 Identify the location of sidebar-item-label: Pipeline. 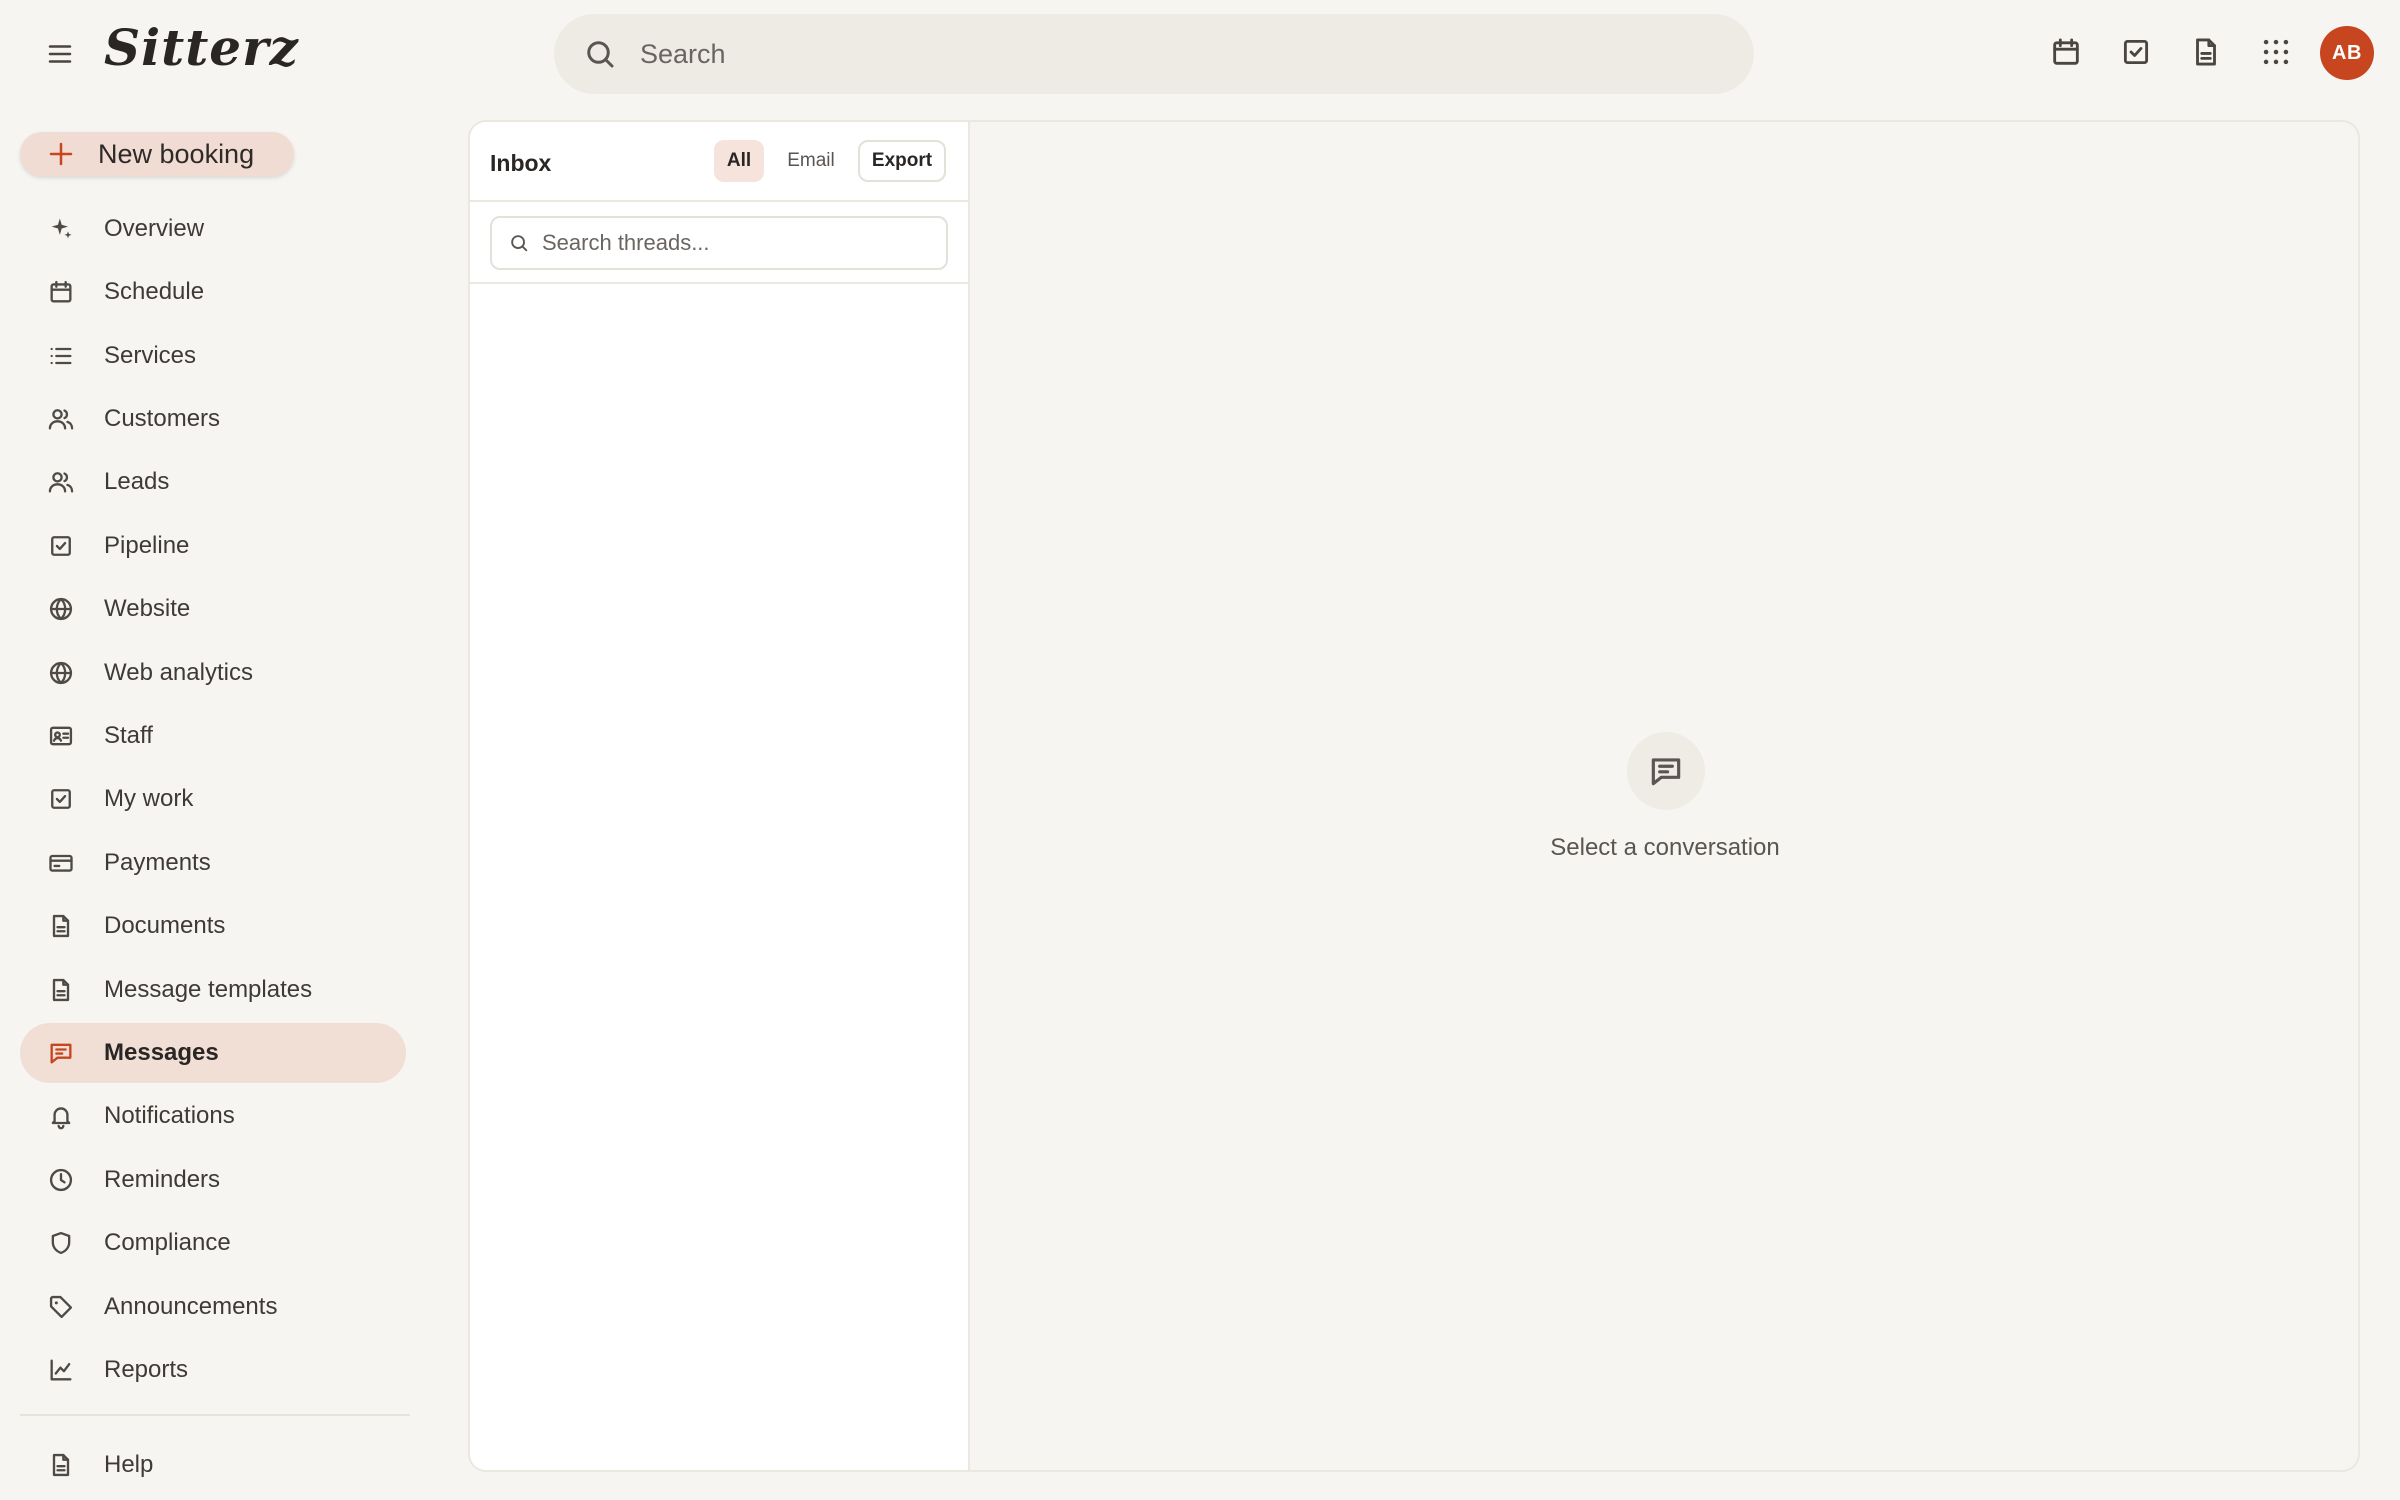
(147, 545).